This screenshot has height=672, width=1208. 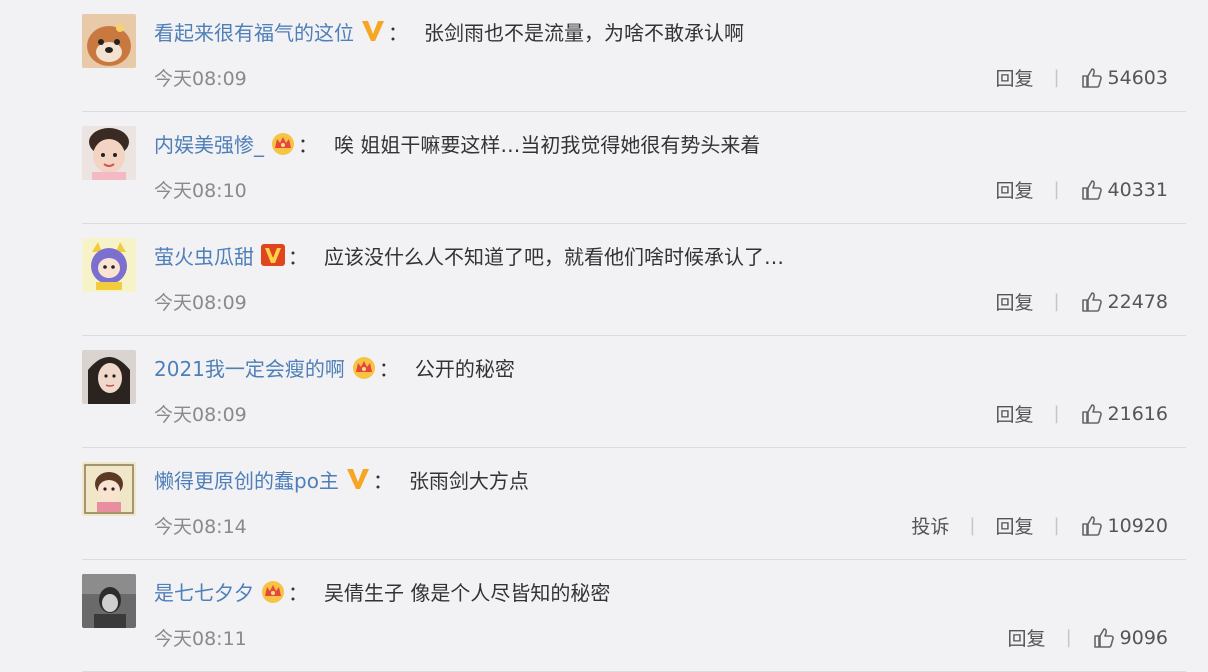 What do you see at coordinates (468, 481) in the screenshot?
I see `comment-text: 张雨剑大方点` at bounding box center [468, 481].